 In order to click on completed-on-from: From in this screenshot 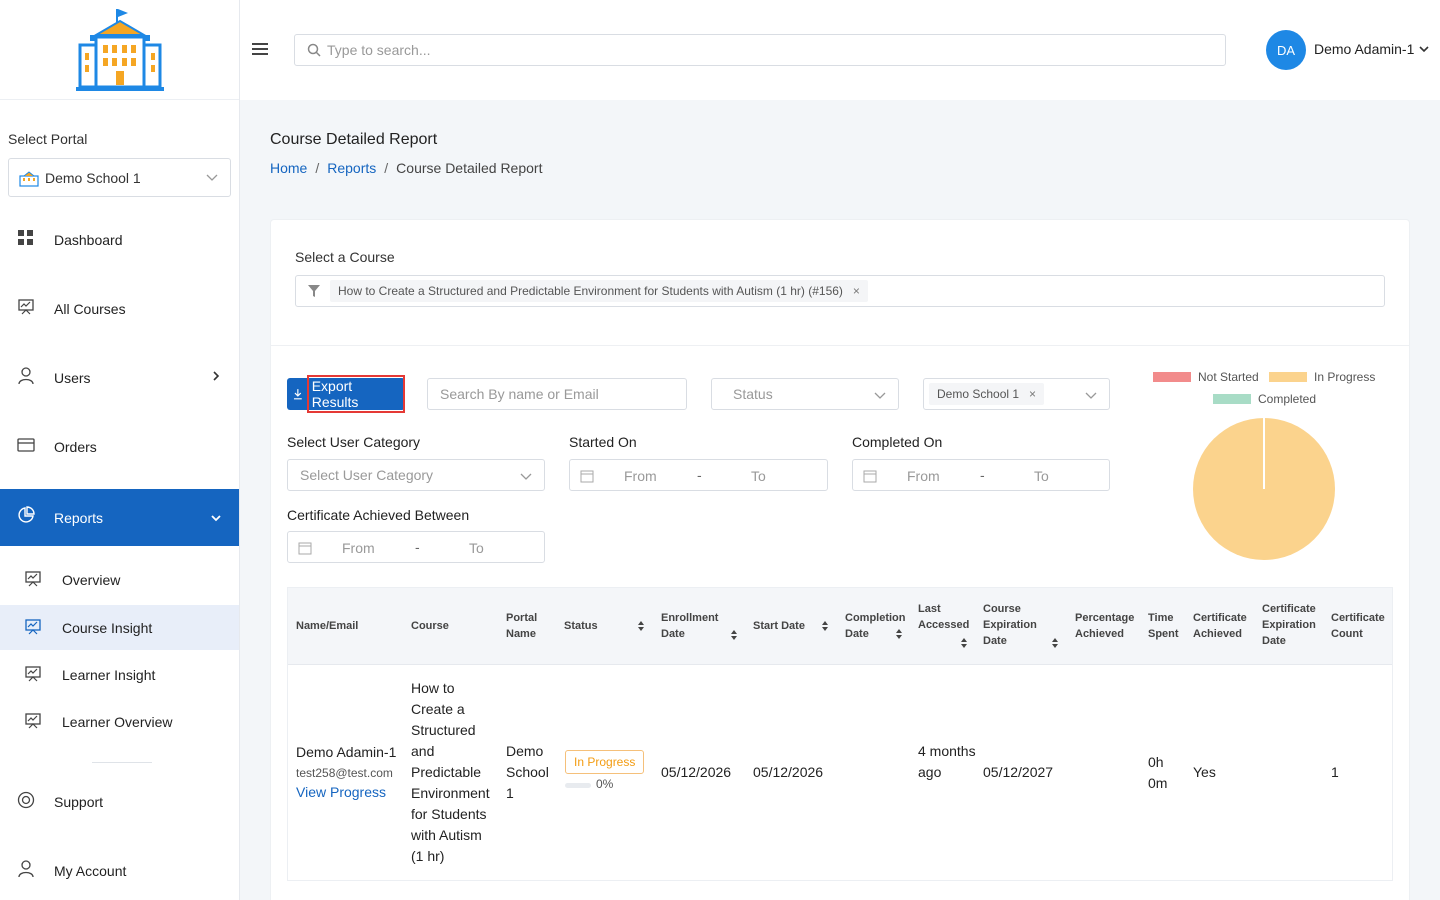, I will do `click(923, 476)`.